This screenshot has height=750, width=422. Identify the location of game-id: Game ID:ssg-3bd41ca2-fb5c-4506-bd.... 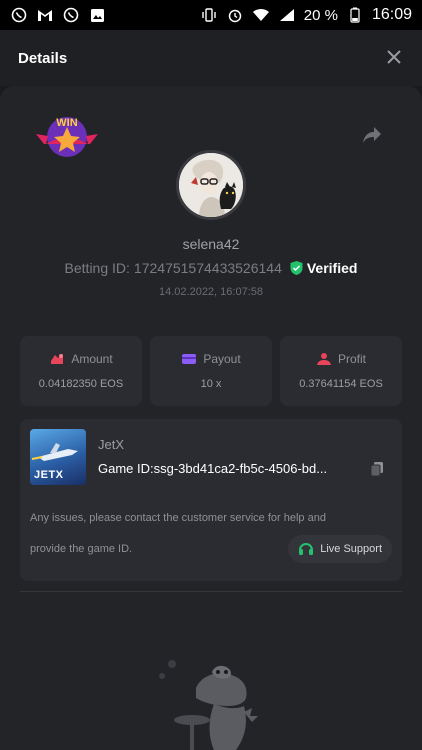
(213, 468).